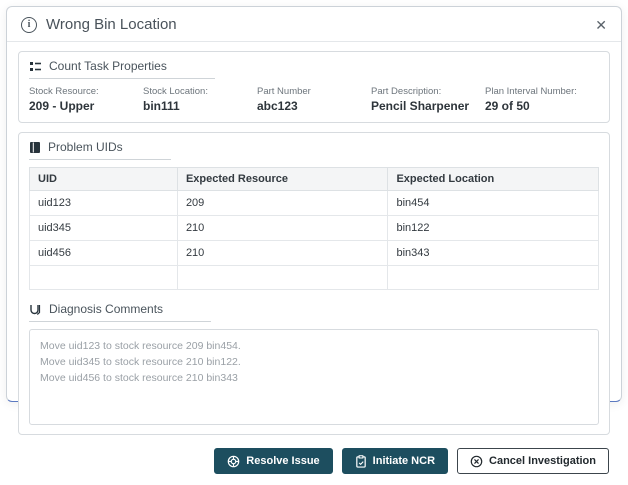 Image resolution: width=628 pixels, height=485 pixels. I want to click on resolve-issue-label: Resolve Issue, so click(283, 461).